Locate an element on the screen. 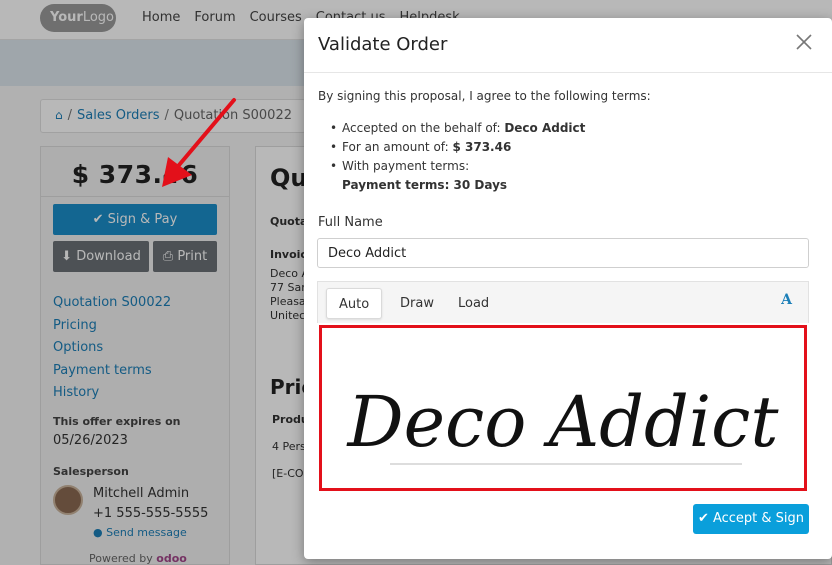 This screenshot has width=832, height=565. font-select-icon: A is located at coordinates (786, 300).